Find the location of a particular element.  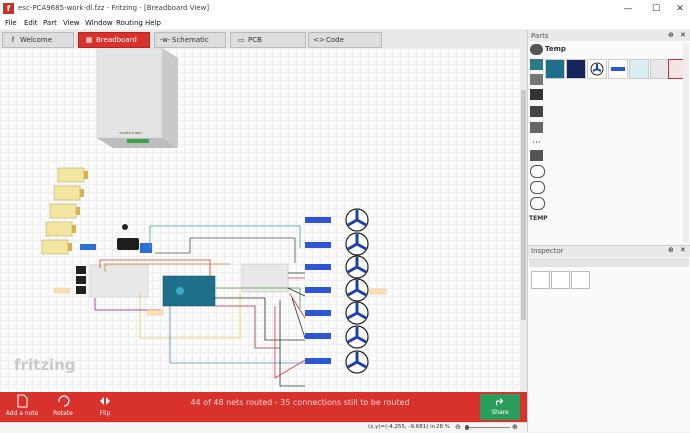

breadboard-icon: ▦ is located at coordinates (89, 40).